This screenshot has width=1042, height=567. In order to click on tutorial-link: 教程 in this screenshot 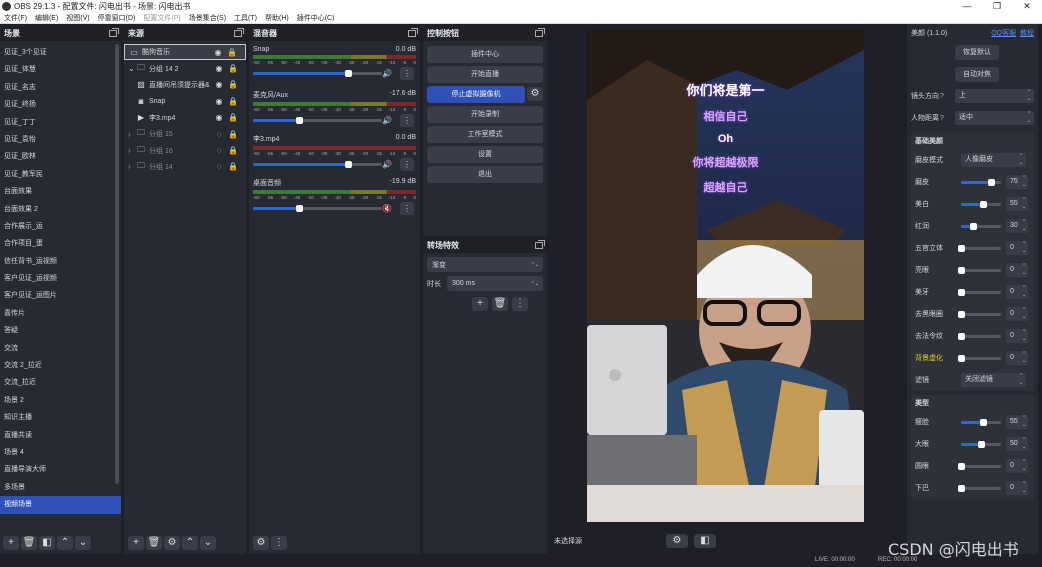, I will do `click(1027, 33)`.